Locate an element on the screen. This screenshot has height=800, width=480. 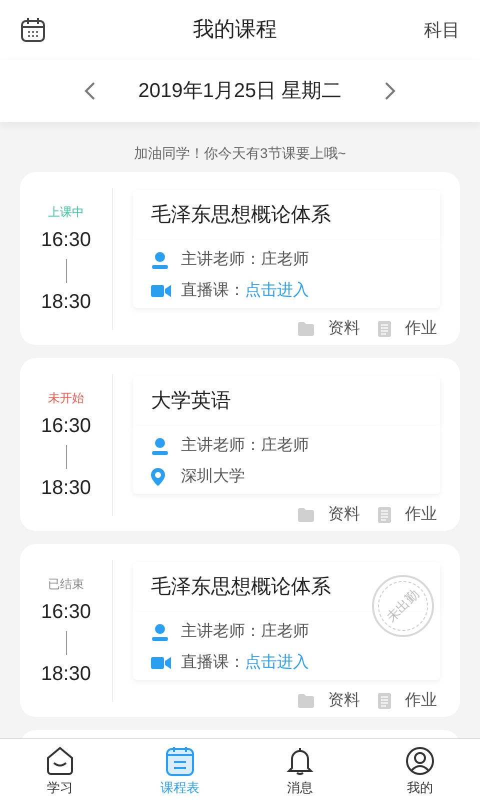
subjects-button: 科目 is located at coordinates (442, 30).